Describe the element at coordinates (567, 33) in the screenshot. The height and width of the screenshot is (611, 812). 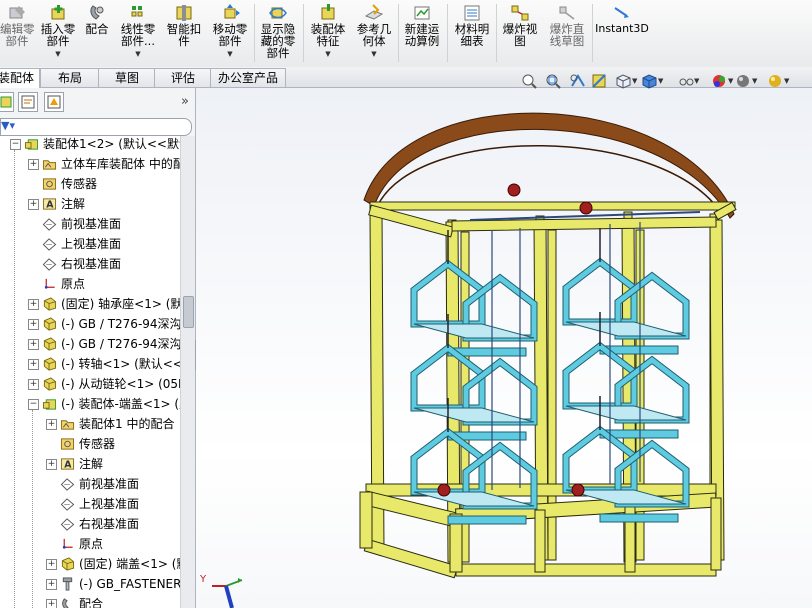
I see `explode-line-sketch-button: 爆炸直 线草图` at that location.